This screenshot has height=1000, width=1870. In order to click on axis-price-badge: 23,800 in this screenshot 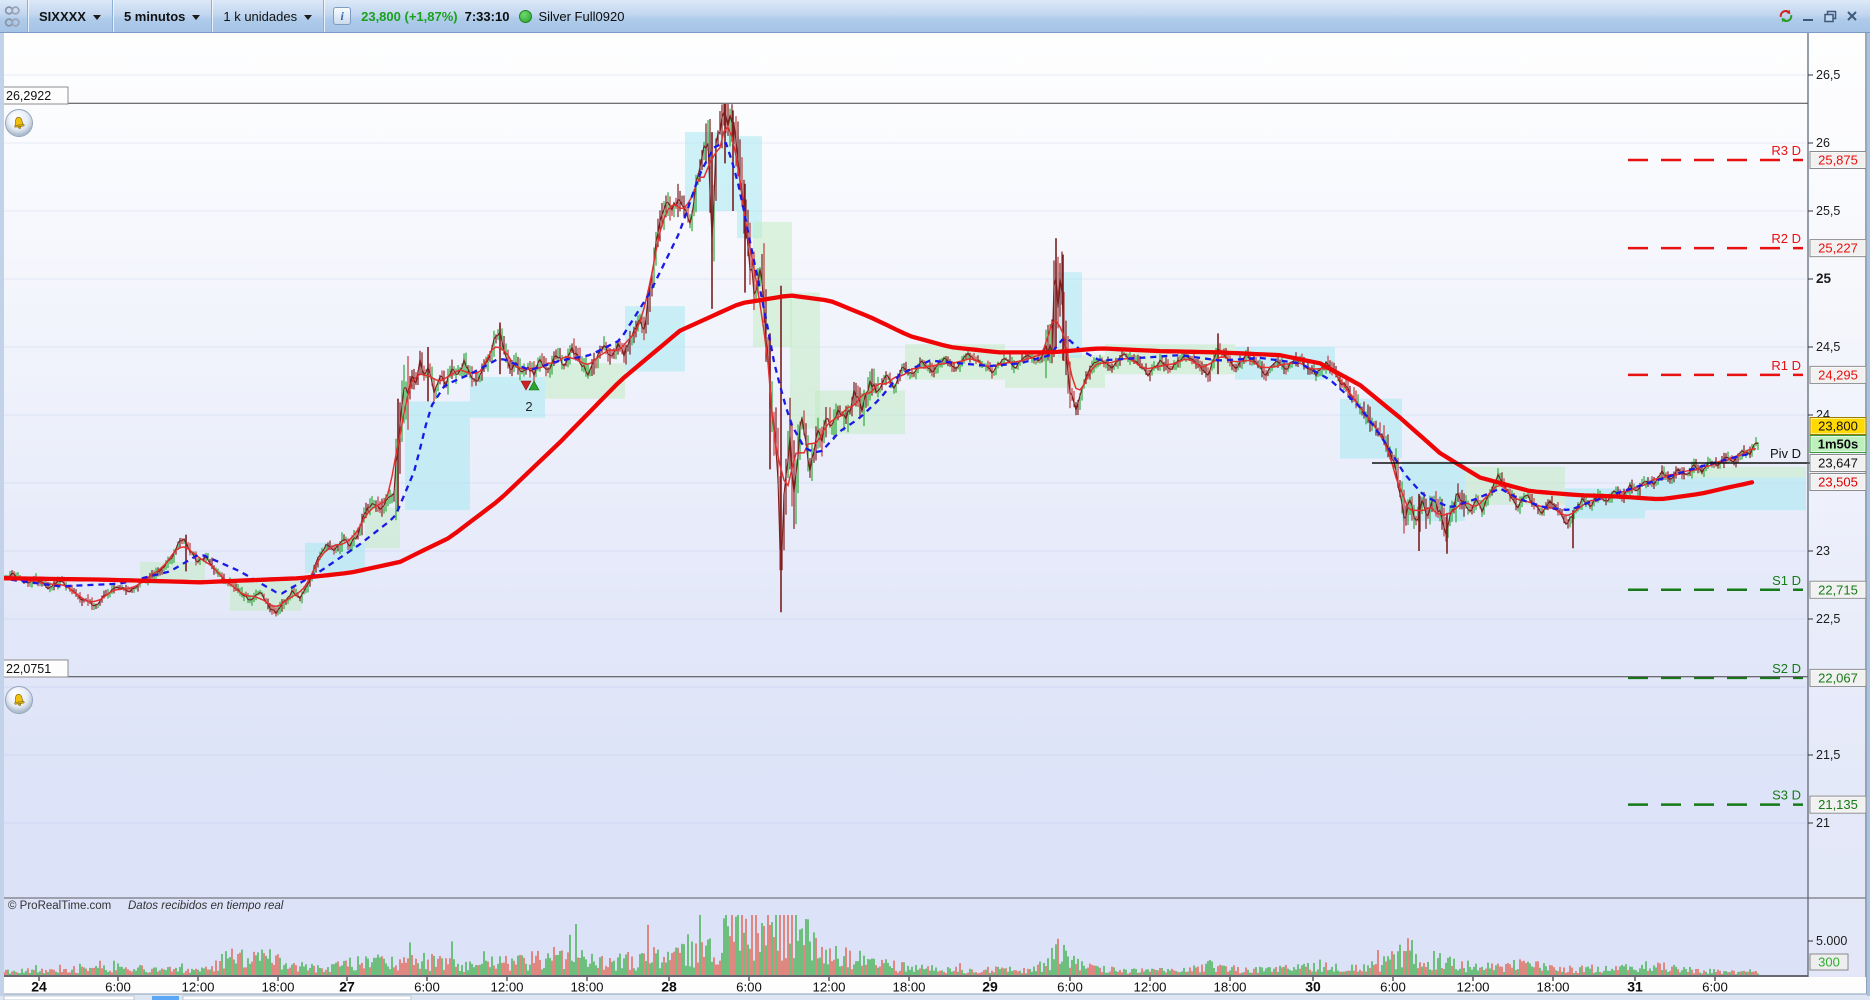, I will do `click(1838, 426)`.